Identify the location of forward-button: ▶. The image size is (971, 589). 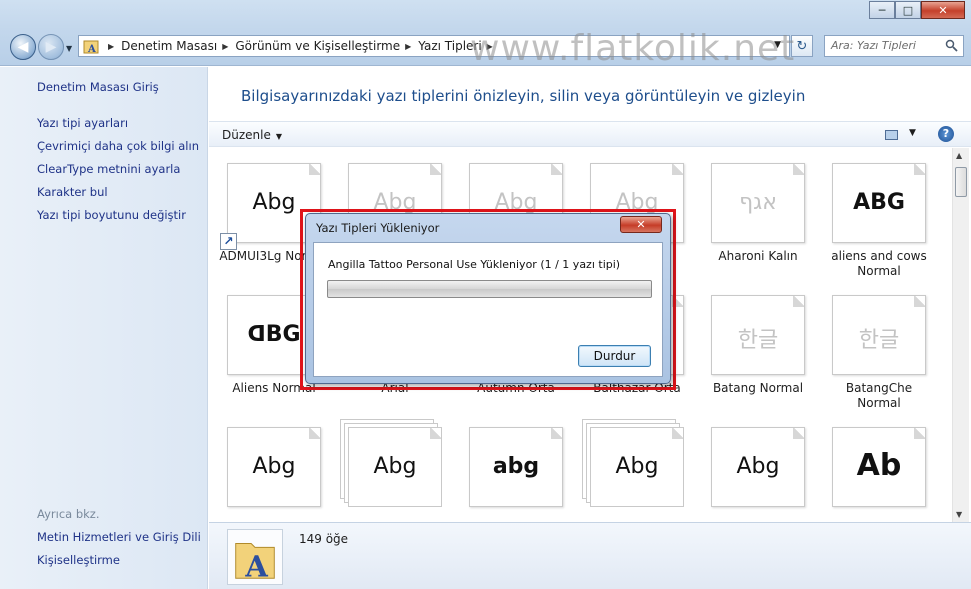
(51, 47).